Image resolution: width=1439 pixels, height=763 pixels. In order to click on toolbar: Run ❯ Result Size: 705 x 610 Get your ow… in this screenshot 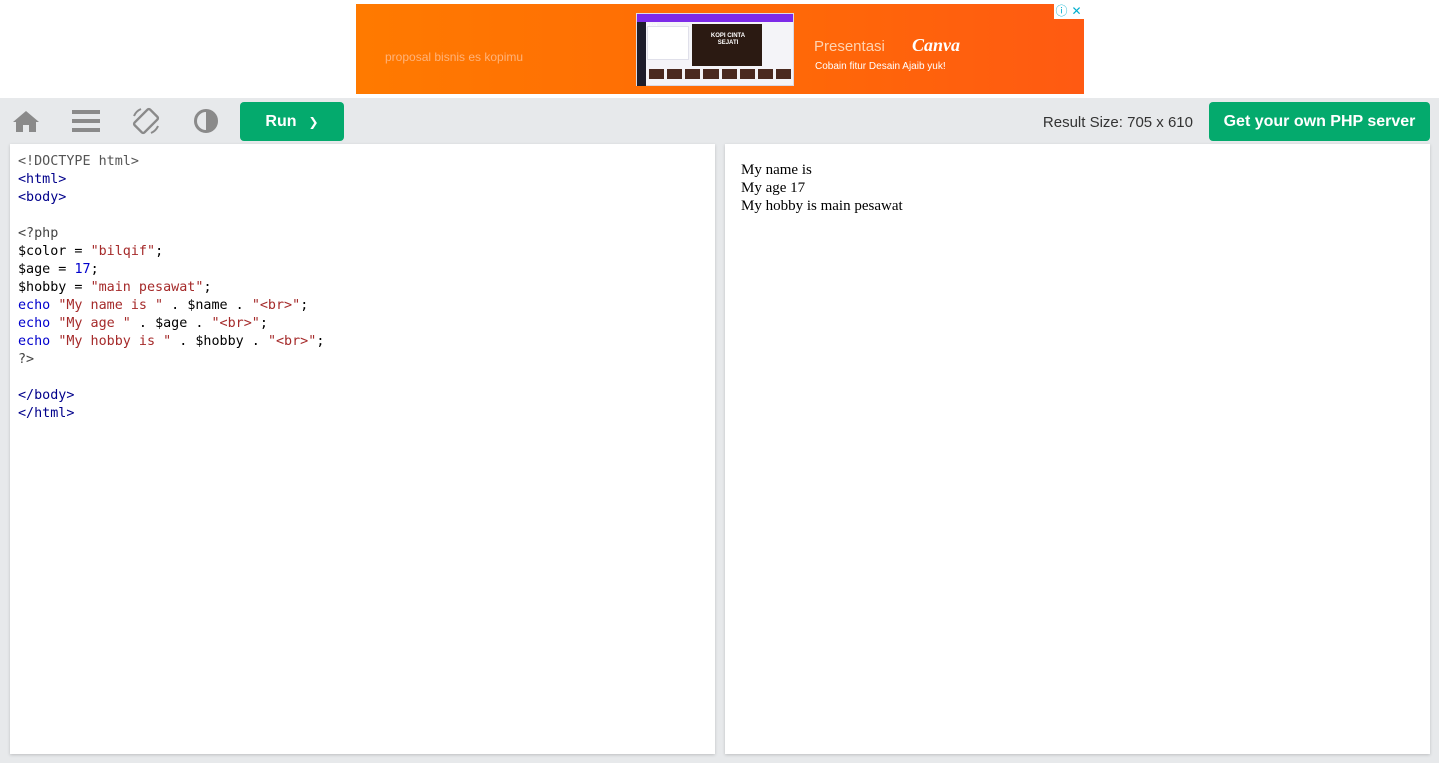, I will do `click(719, 121)`.